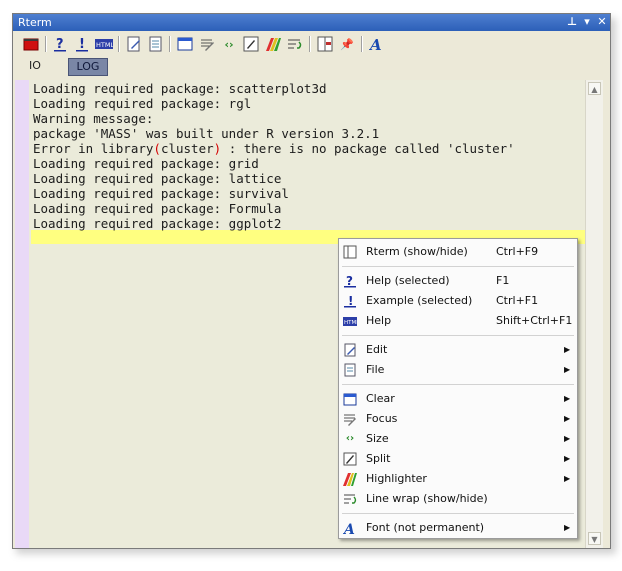 The height and width of the screenshot is (571, 622). I want to click on menu-item-example-selected: ! Example (selected) Ctrl+F1, so click(458, 301).